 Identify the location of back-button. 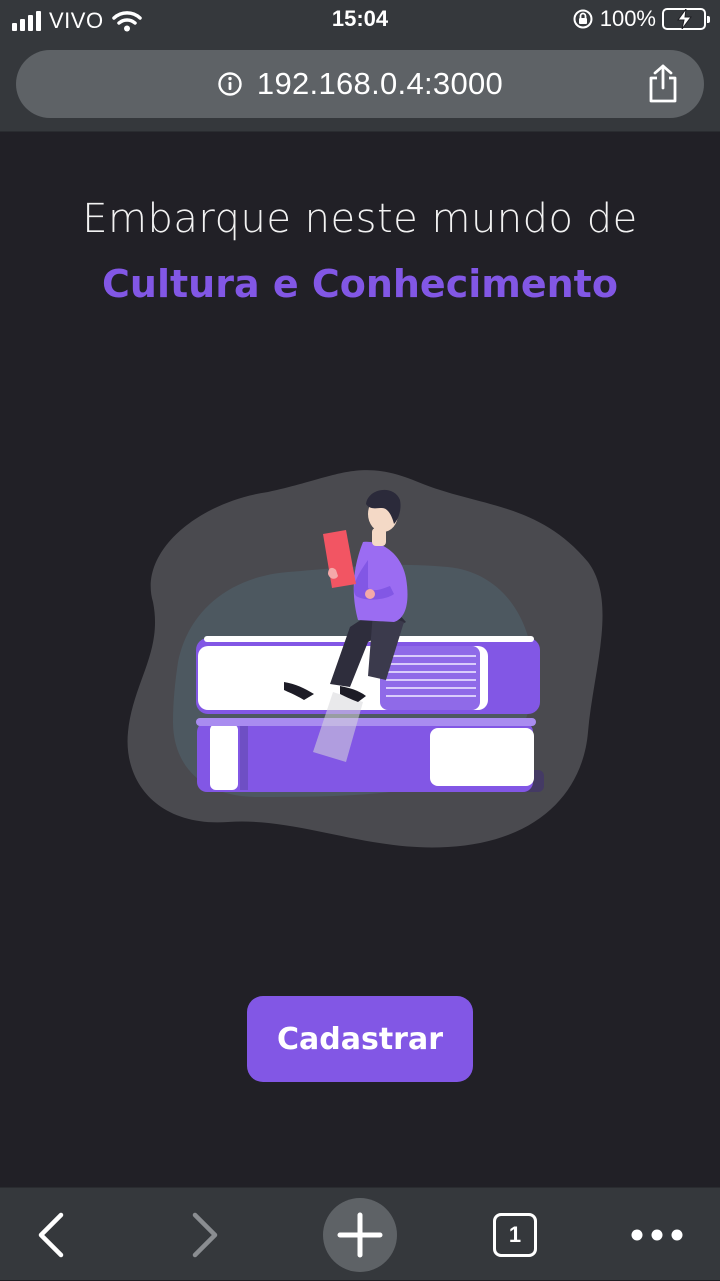
(51, 1234).